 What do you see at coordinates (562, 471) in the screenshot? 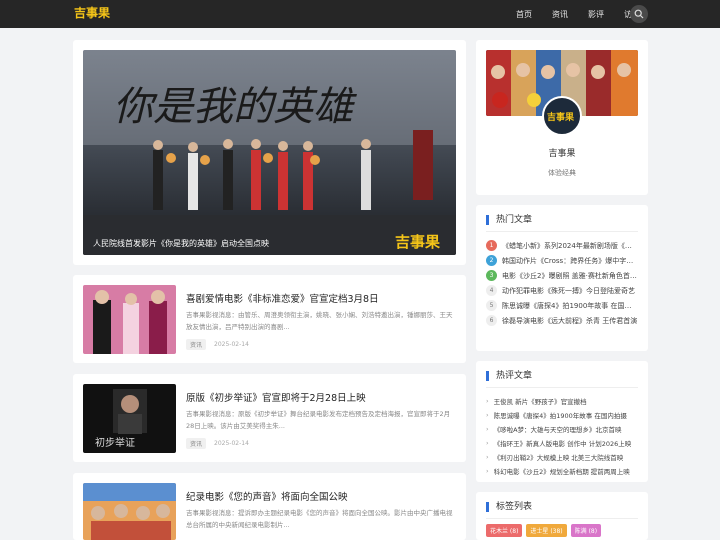
I see `list-item: 科幻电影《沙丘2》规划全新档期 提前两周上映` at bounding box center [562, 471].